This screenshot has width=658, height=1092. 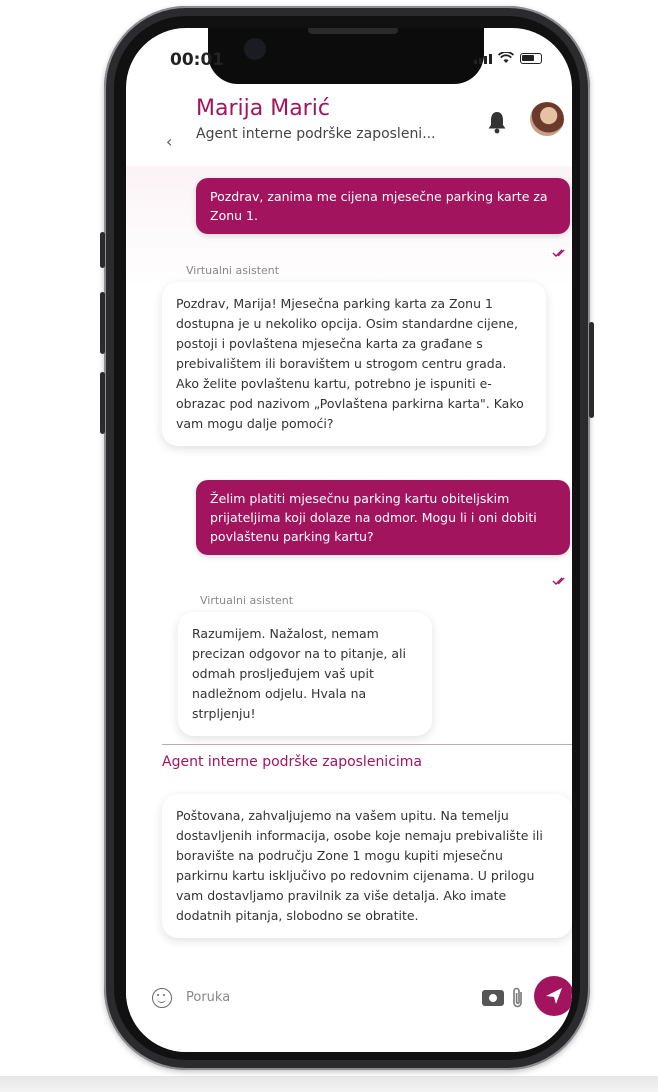 I want to click on side-button-silent, so click(x=102, y=250).